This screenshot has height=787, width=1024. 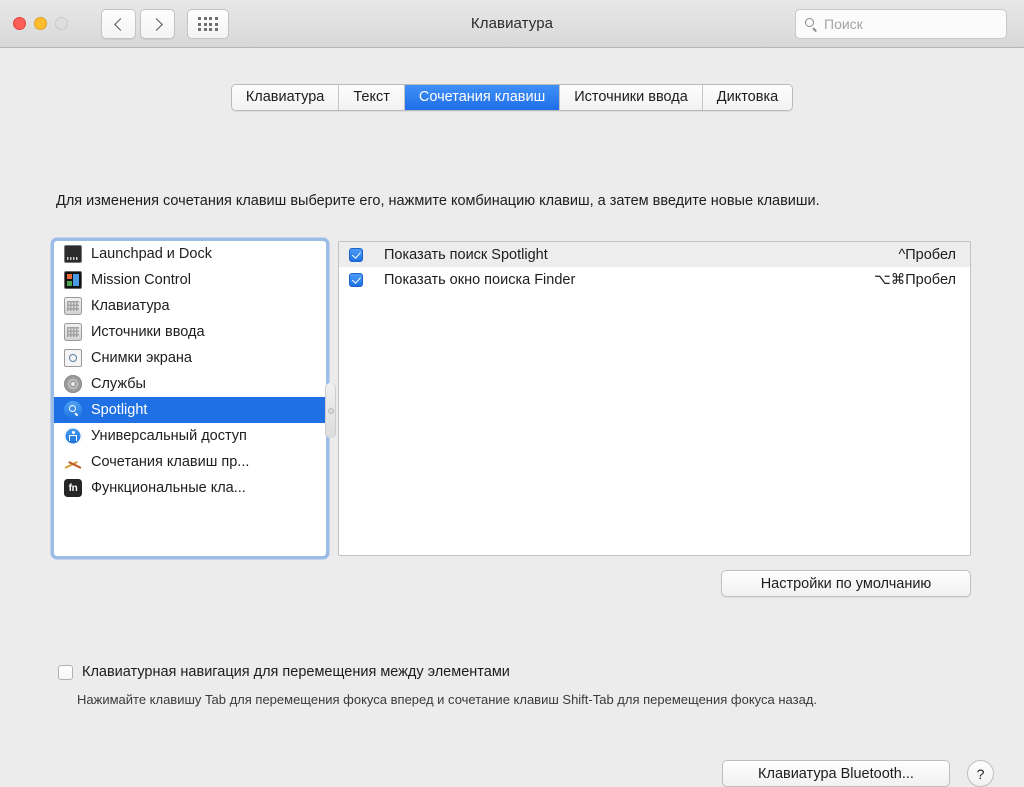 I want to click on sidebar-item-services: Службы, so click(x=190, y=384).